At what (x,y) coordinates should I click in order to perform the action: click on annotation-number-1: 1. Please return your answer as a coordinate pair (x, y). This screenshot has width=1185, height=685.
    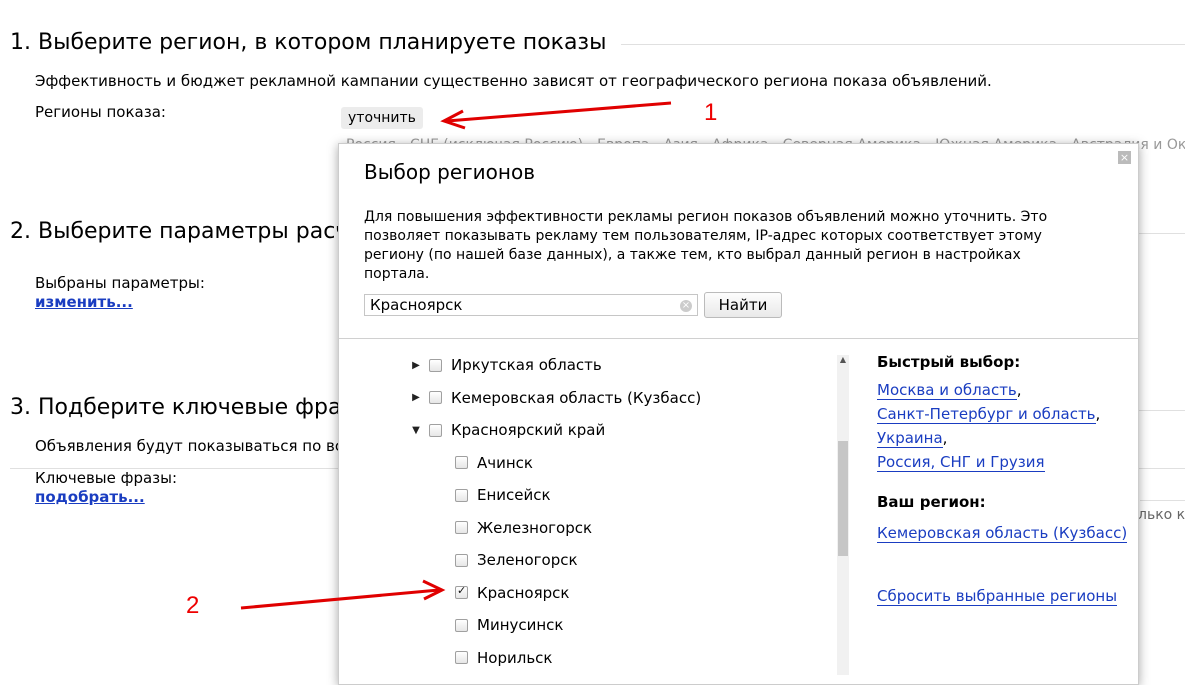
    Looking at the image, I should click on (711, 112).